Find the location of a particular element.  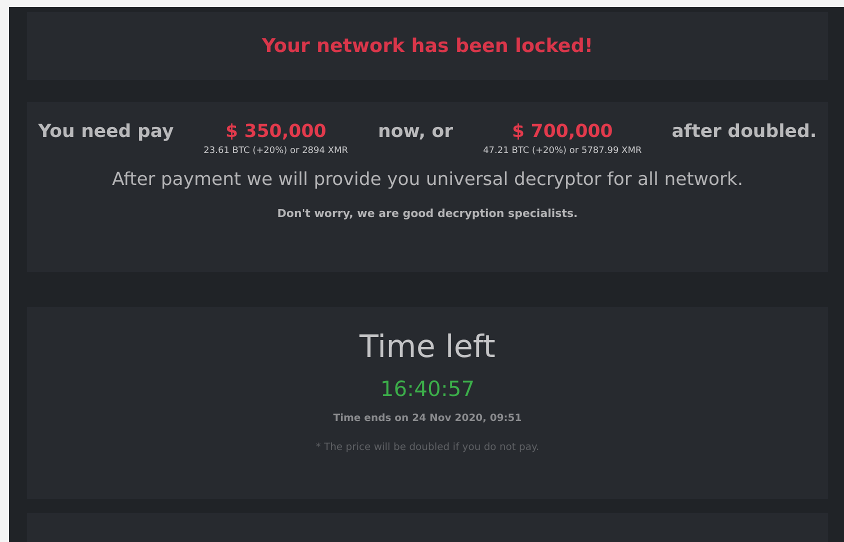

timer-title: Time left is located at coordinates (428, 347).